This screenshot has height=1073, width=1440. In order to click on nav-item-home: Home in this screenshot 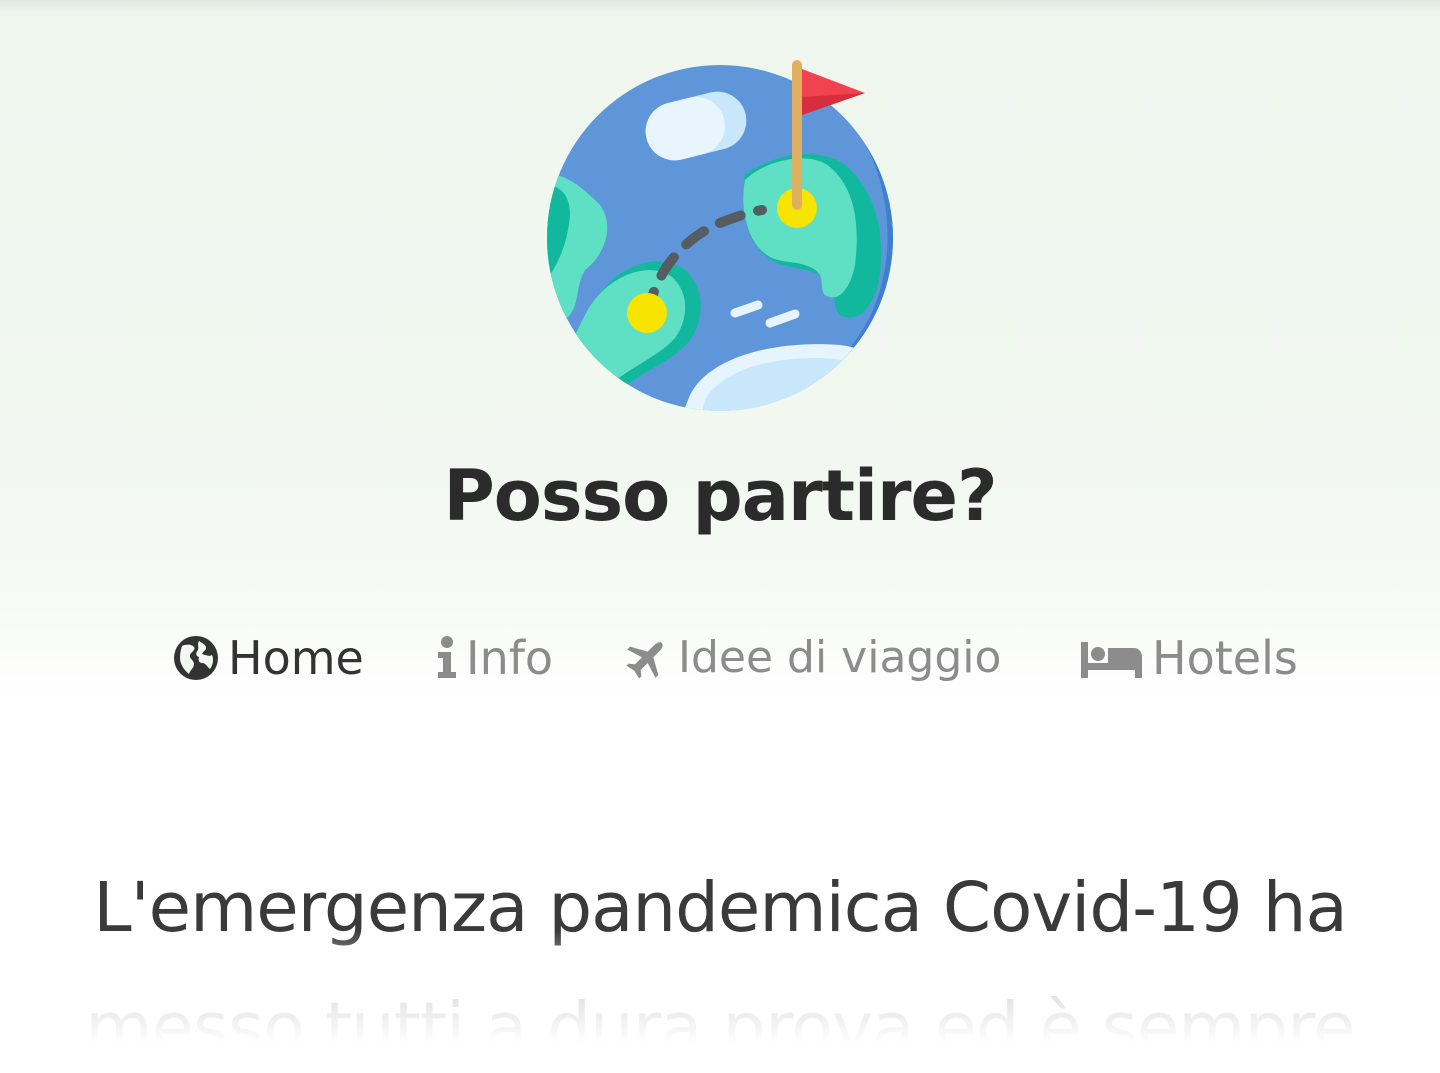, I will do `click(268, 657)`.